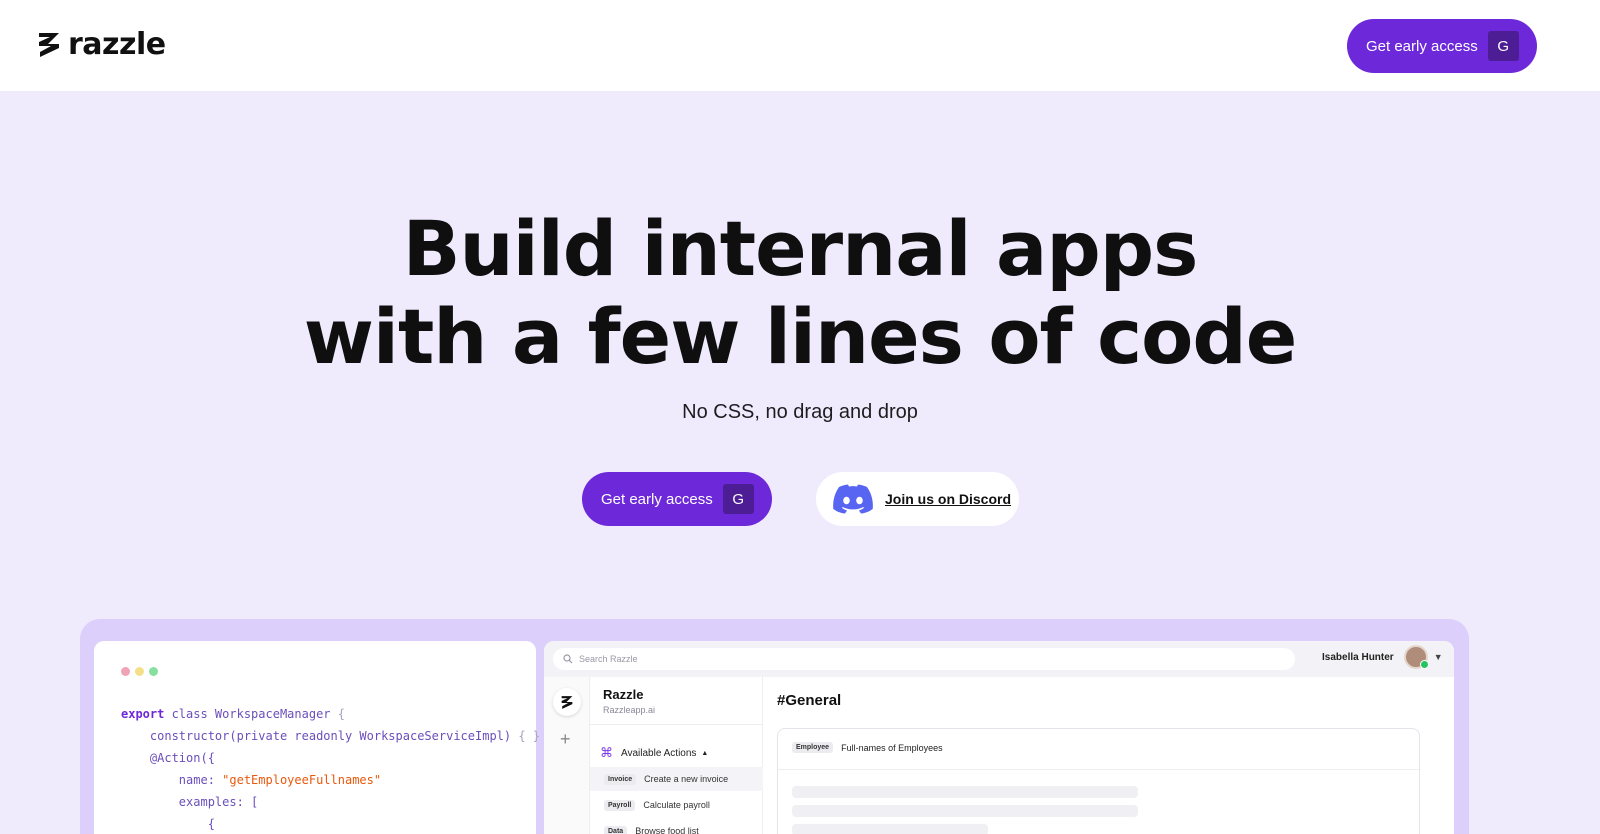 This screenshot has height=834, width=1600. Describe the element at coordinates (813, 747) in the screenshot. I see `result-card-tag: Employee` at that location.